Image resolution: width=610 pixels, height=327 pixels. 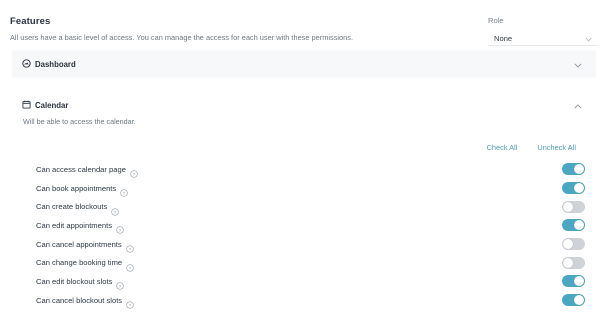 What do you see at coordinates (72, 207) in the screenshot?
I see `permission-label: Can create blockouts` at bounding box center [72, 207].